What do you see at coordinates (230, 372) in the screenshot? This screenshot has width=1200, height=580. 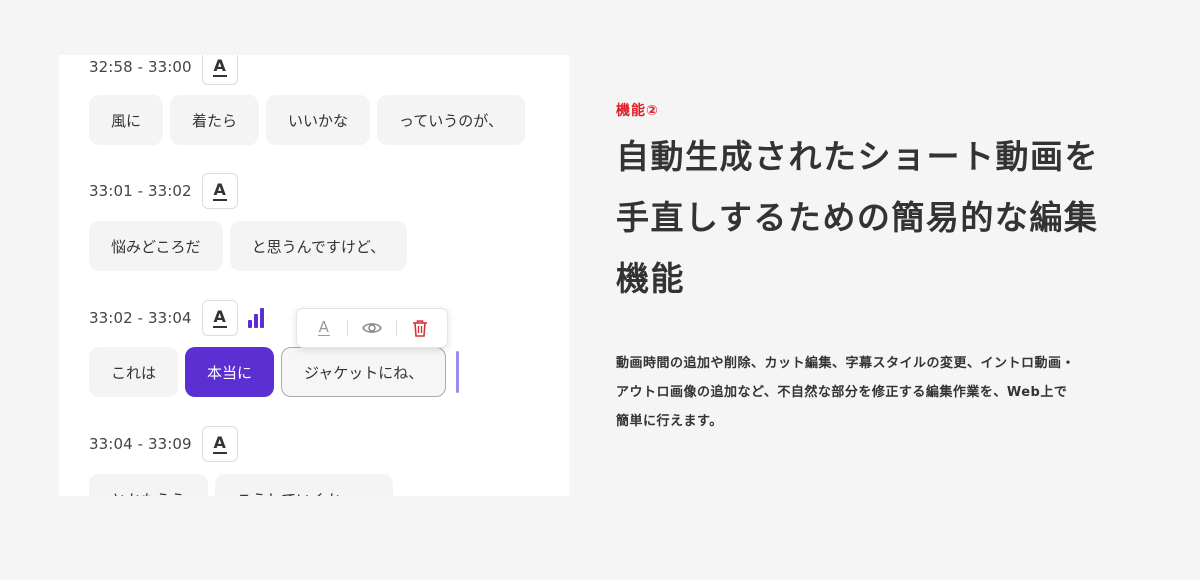 I see `word-chip-selected: 本当に` at bounding box center [230, 372].